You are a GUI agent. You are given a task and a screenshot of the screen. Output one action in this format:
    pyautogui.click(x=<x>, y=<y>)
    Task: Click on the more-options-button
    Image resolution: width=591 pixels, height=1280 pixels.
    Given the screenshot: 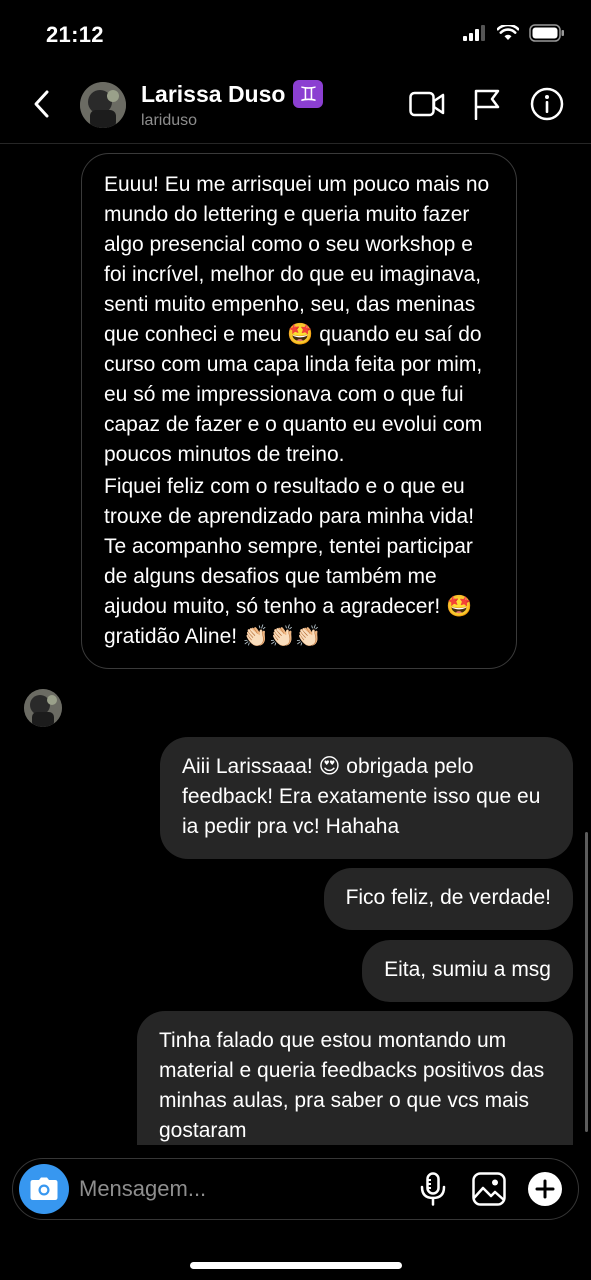 What is the action you would take?
    pyautogui.click(x=545, y=1189)
    